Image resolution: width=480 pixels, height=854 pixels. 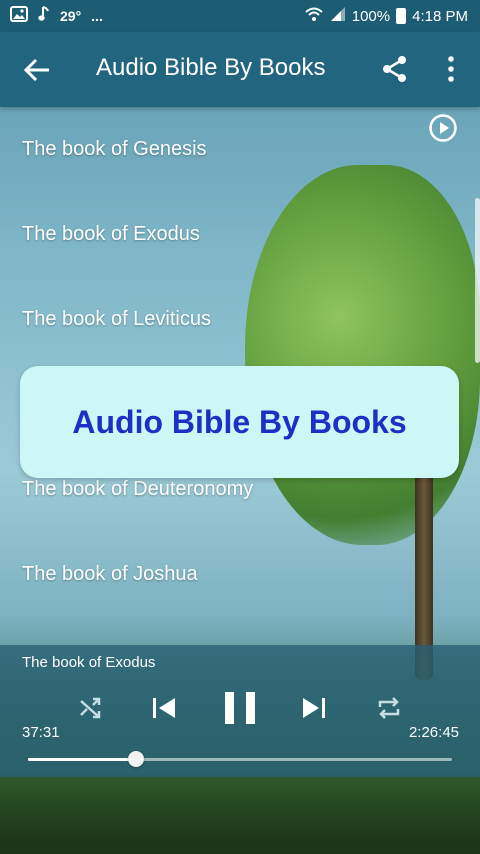 I want to click on book-item-genesis: The book of Genesis, so click(x=240, y=149).